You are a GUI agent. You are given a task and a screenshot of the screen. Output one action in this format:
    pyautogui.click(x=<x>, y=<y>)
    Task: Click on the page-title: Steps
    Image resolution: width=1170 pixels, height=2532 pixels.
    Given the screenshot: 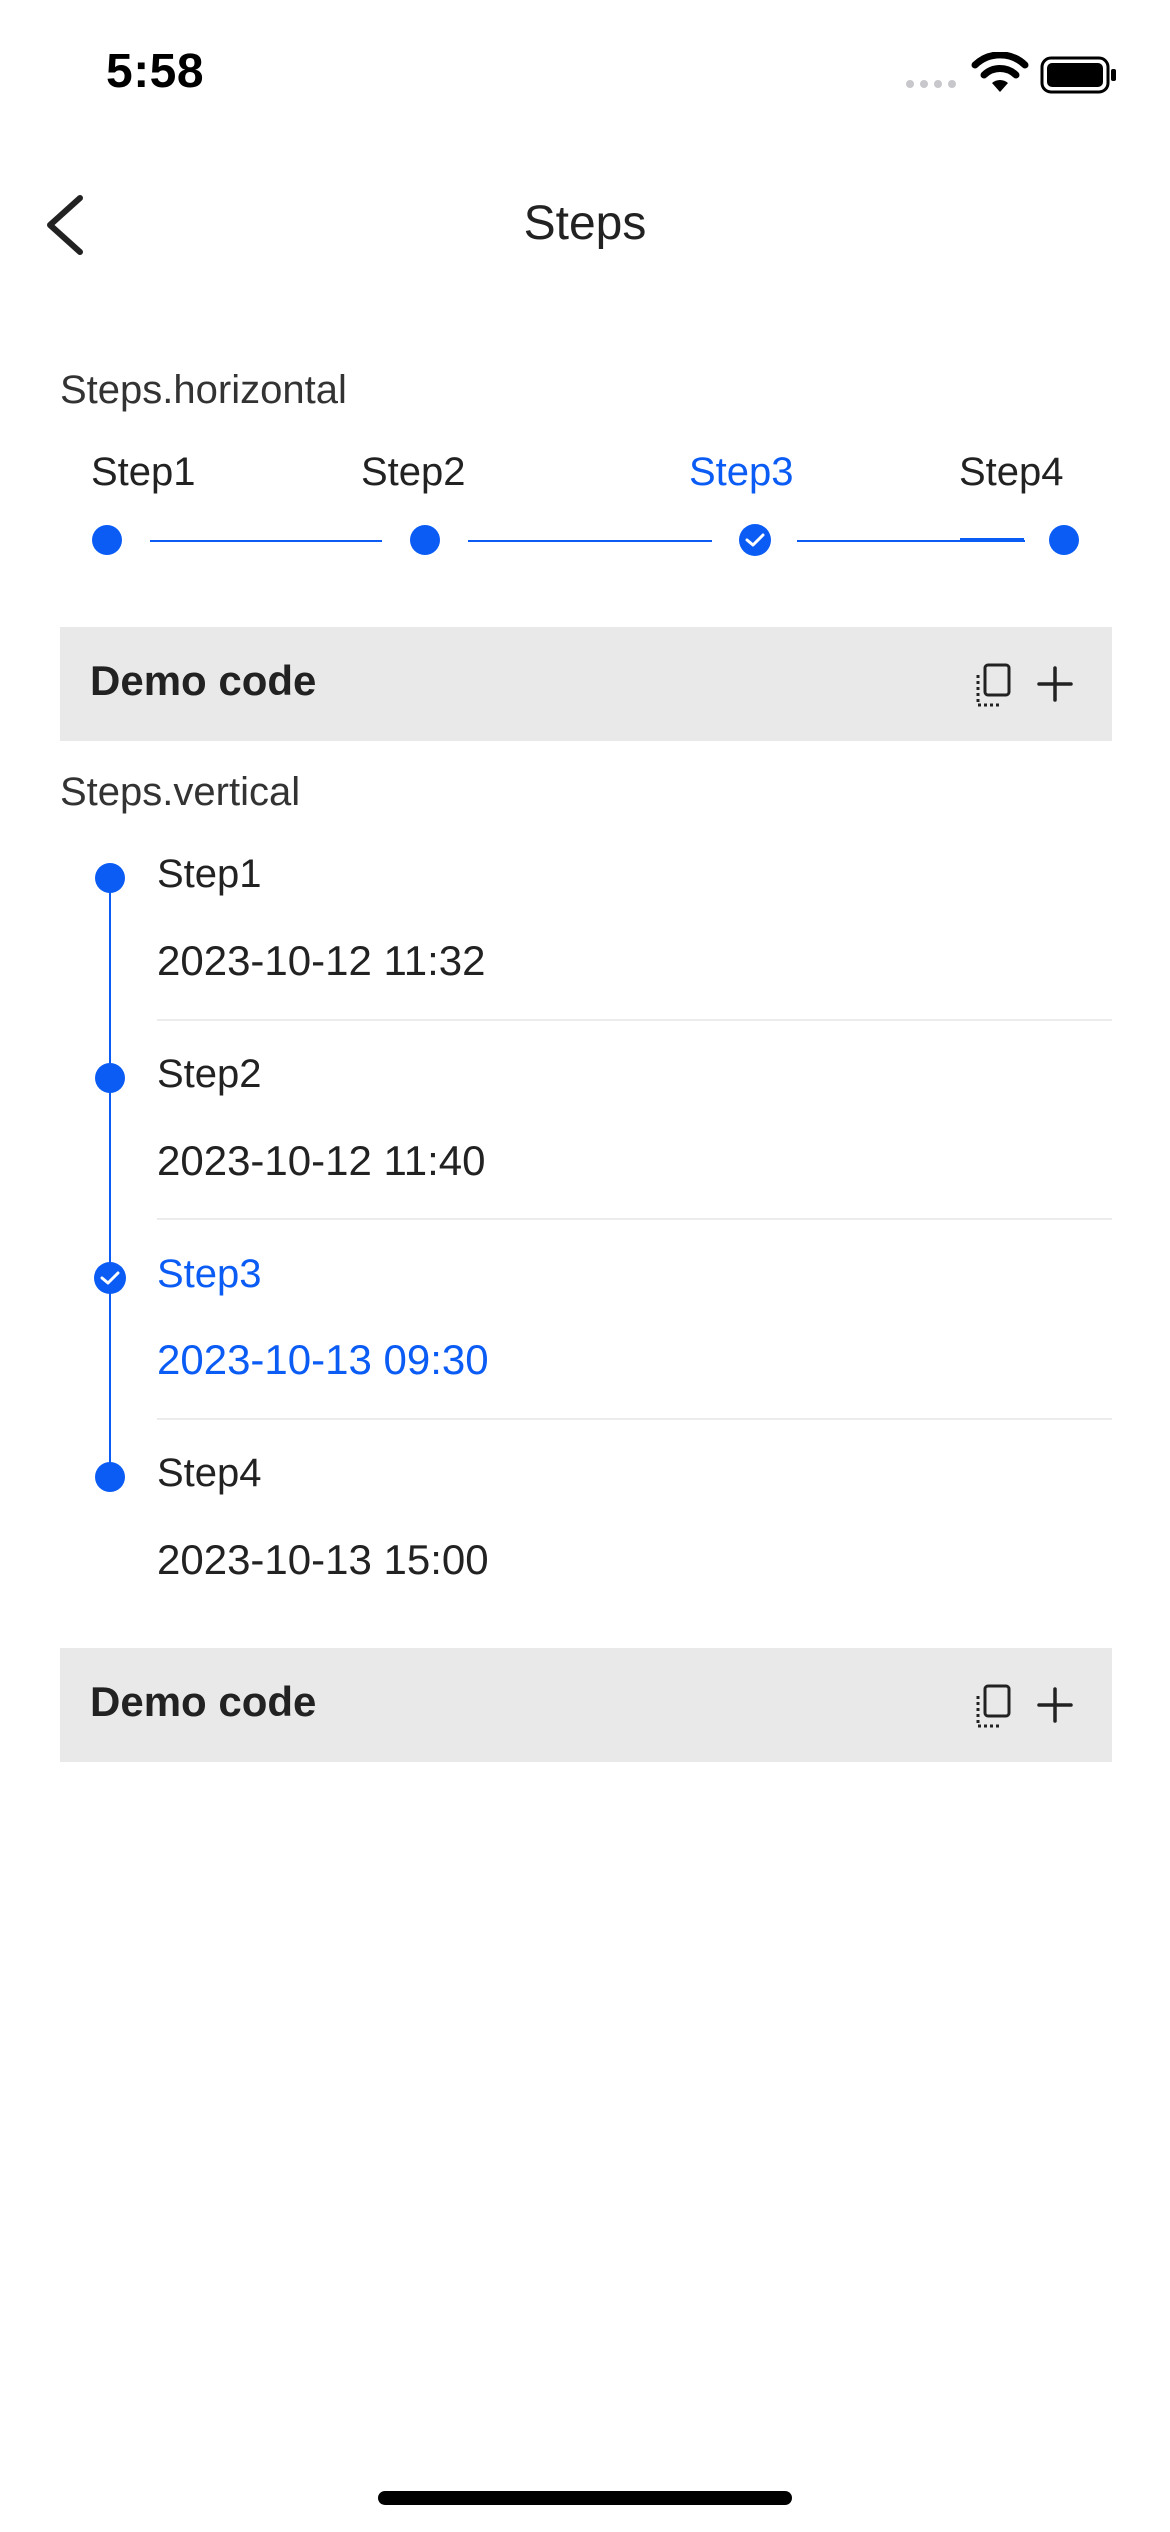 What is the action you would take?
    pyautogui.click(x=585, y=223)
    